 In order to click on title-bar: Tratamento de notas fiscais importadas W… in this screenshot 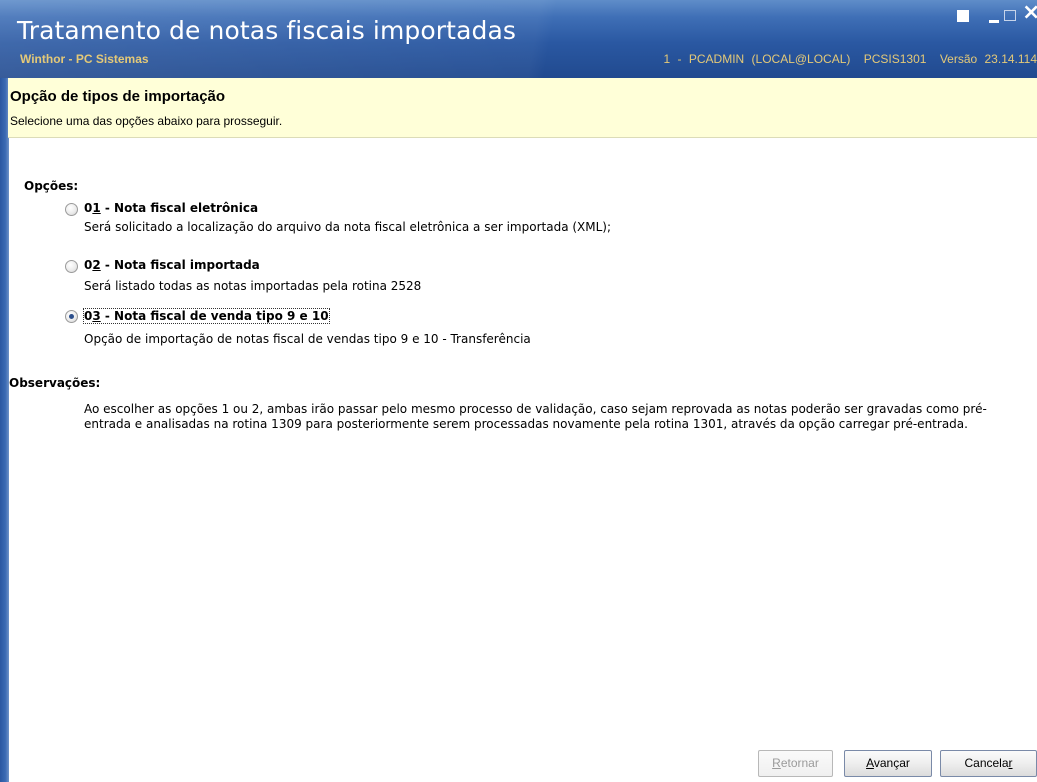, I will do `click(518, 39)`.